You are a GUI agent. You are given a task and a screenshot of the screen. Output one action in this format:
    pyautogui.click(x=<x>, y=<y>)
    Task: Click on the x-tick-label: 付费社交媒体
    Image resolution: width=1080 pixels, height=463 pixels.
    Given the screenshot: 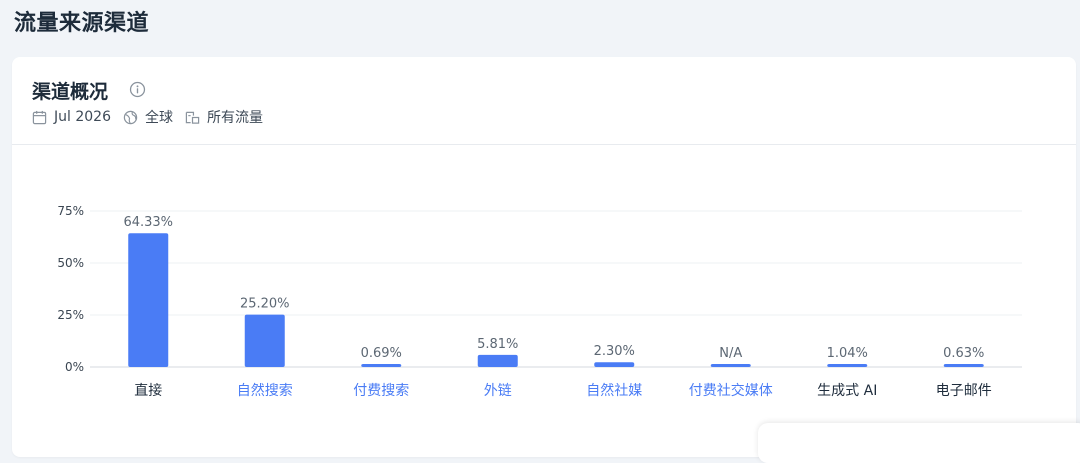 What is the action you would take?
    pyautogui.click(x=731, y=390)
    